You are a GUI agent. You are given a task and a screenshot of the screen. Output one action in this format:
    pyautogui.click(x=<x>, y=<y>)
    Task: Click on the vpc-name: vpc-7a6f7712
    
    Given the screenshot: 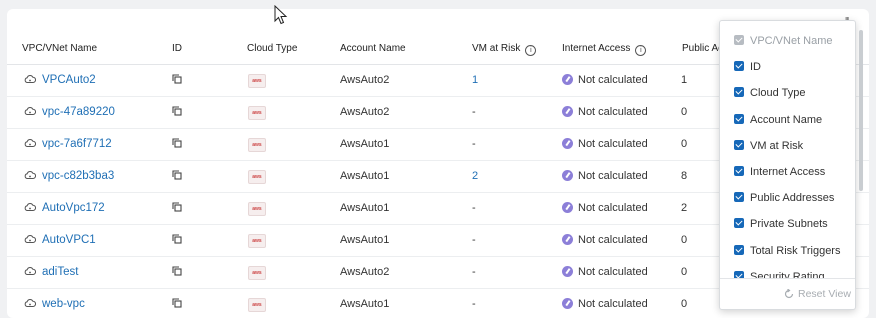 What is the action you would take?
    pyautogui.click(x=77, y=144)
    